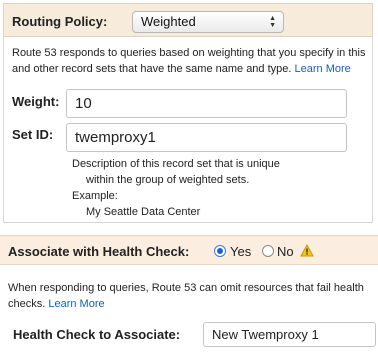 This screenshot has width=378, height=363. Describe the element at coordinates (285, 251) in the screenshot. I see `health-check-no-label: No` at that location.